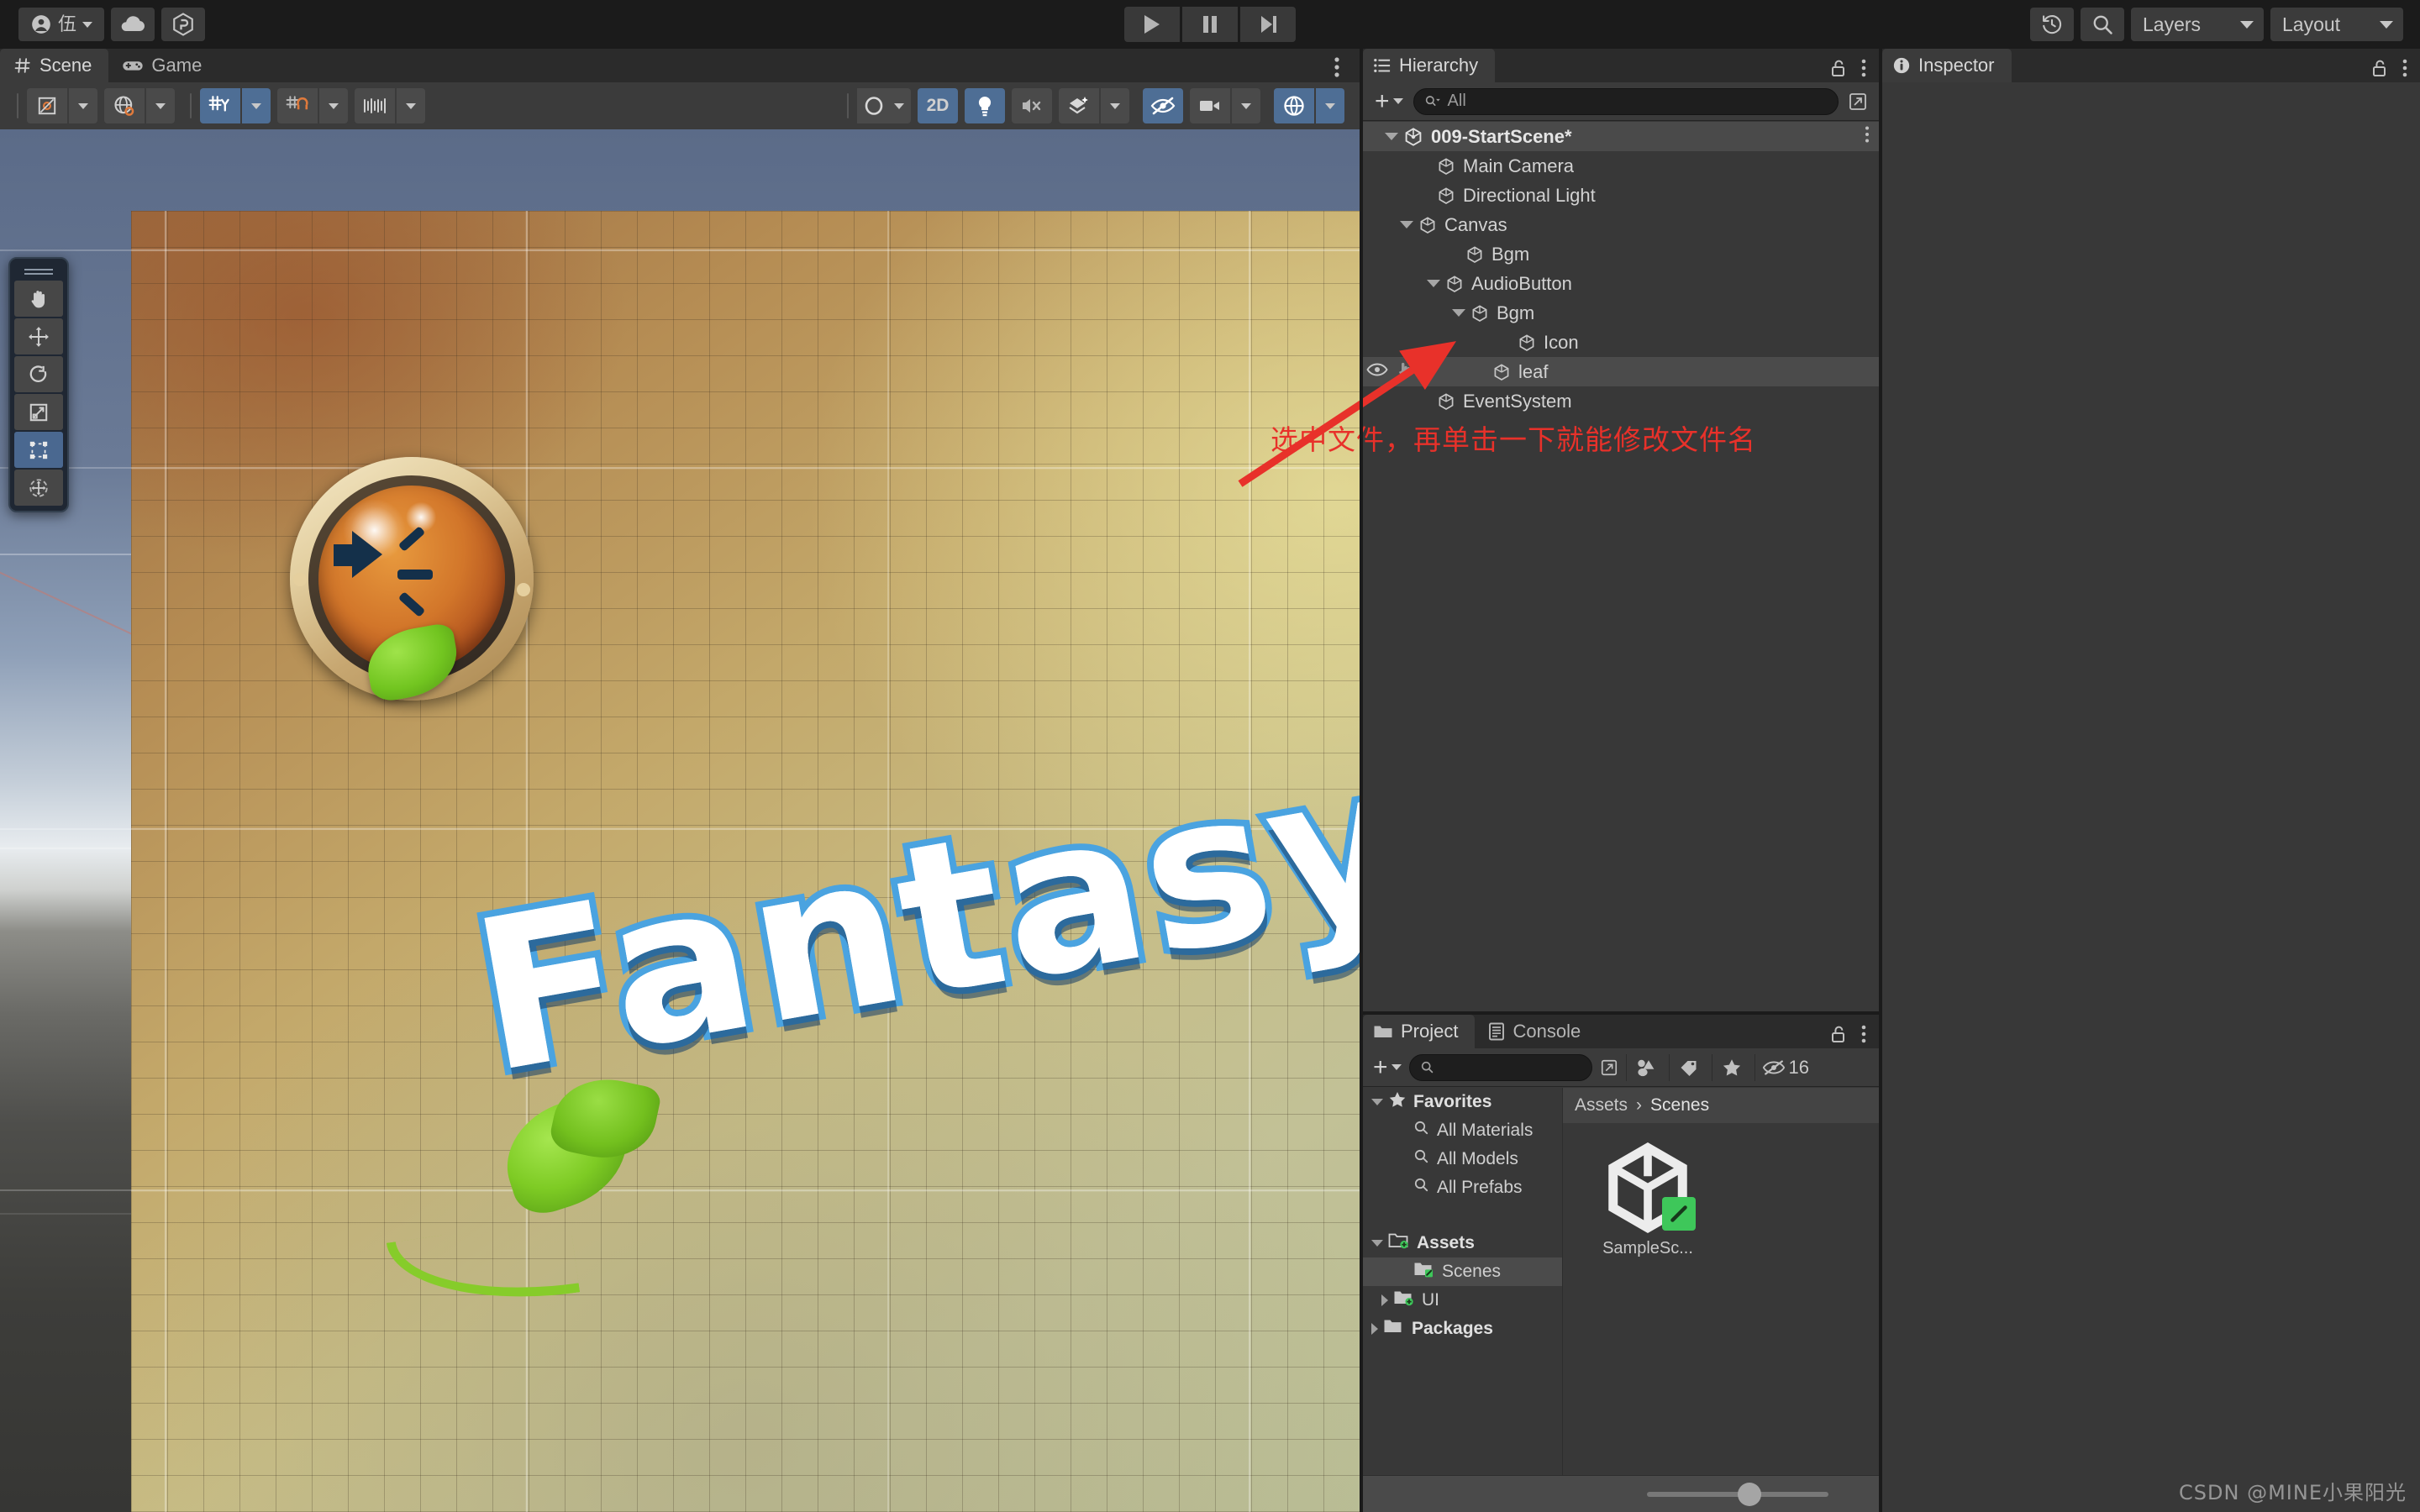  Describe the element at coordinates (1621, 224) in the screenshot. I see `hierarchy-item-canvas: Canvas` at that location.